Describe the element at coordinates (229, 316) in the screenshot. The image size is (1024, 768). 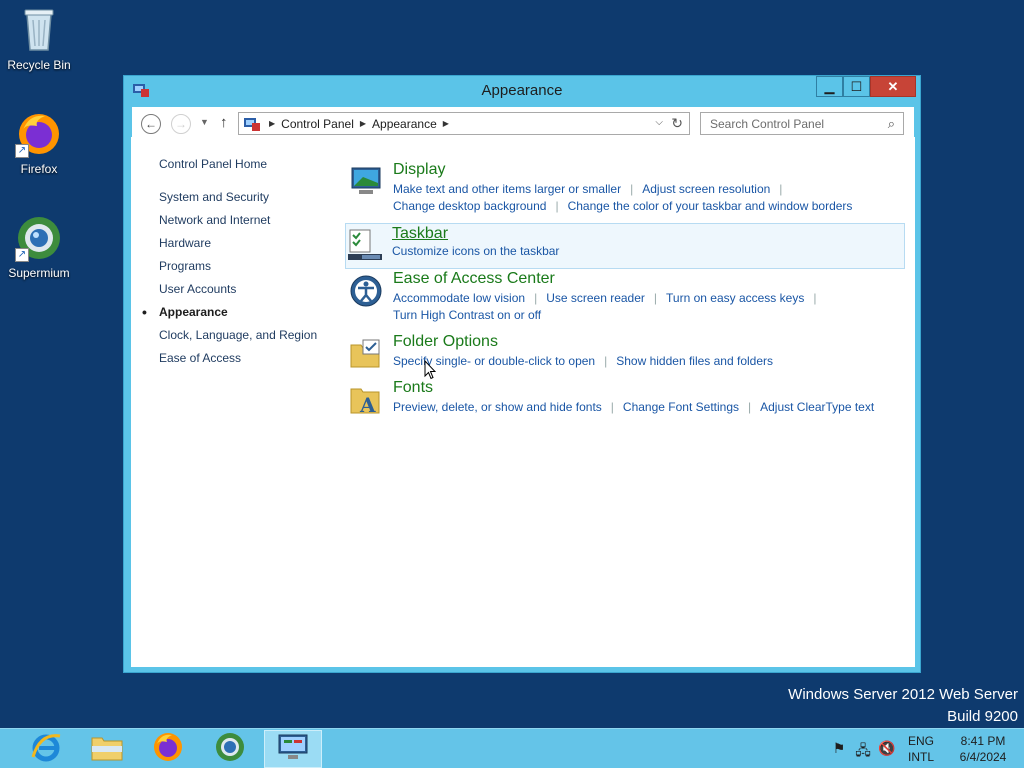
I see `nav-appearance: Appearance` at that location.